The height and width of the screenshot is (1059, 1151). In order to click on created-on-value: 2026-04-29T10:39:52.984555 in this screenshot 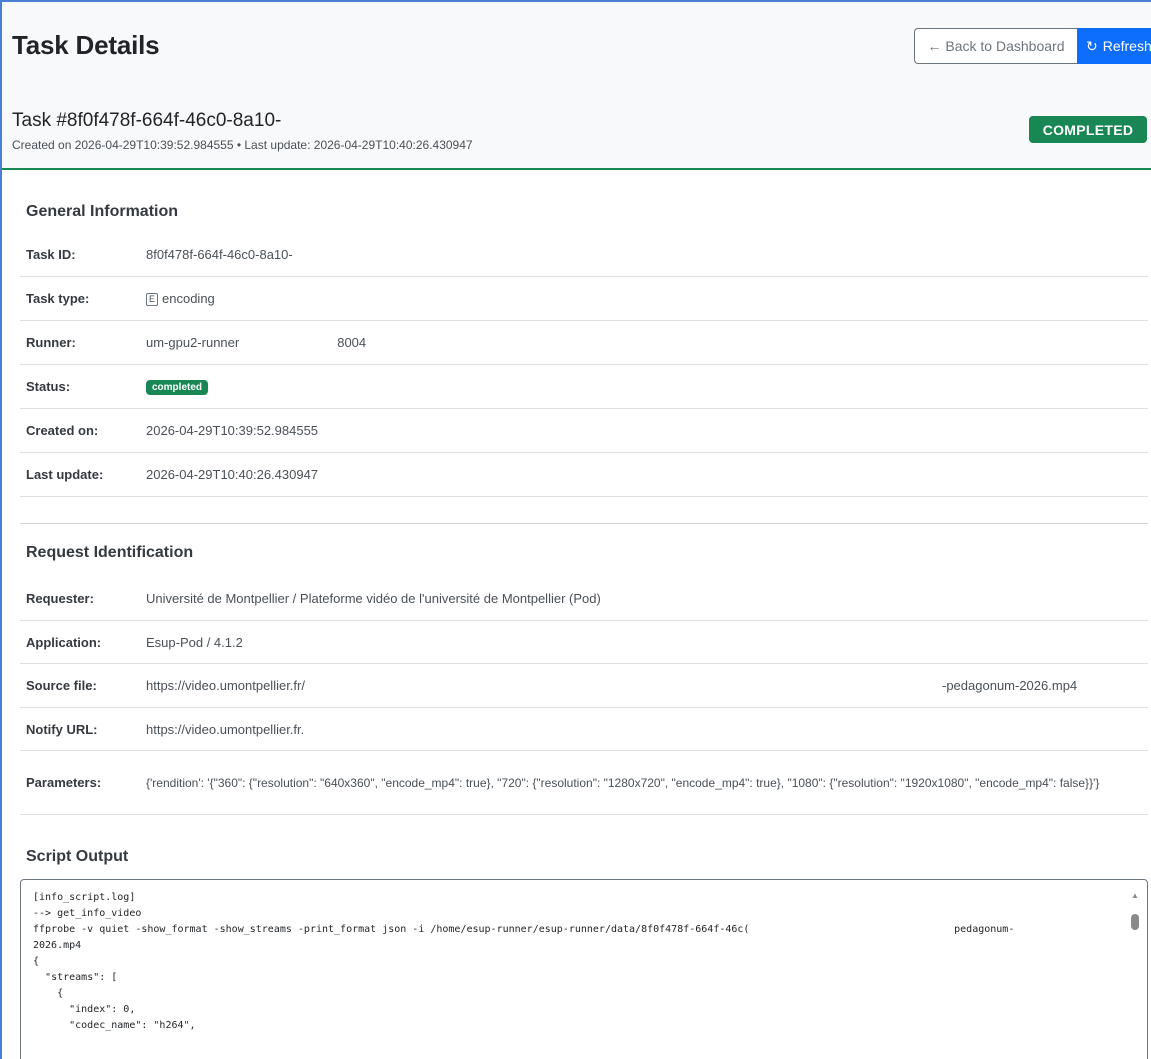, I will do `click(232, 430)`.